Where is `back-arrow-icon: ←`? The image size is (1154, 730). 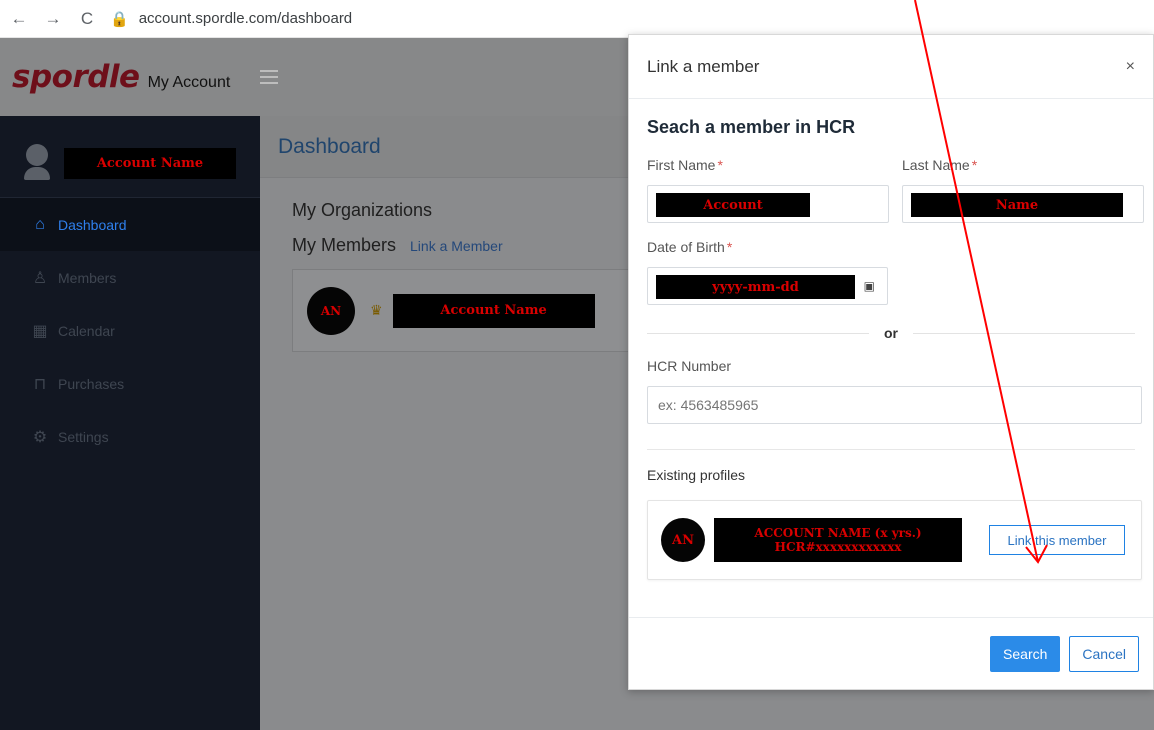 back-arrow-icon: ← is located at coordinates (19, 19).